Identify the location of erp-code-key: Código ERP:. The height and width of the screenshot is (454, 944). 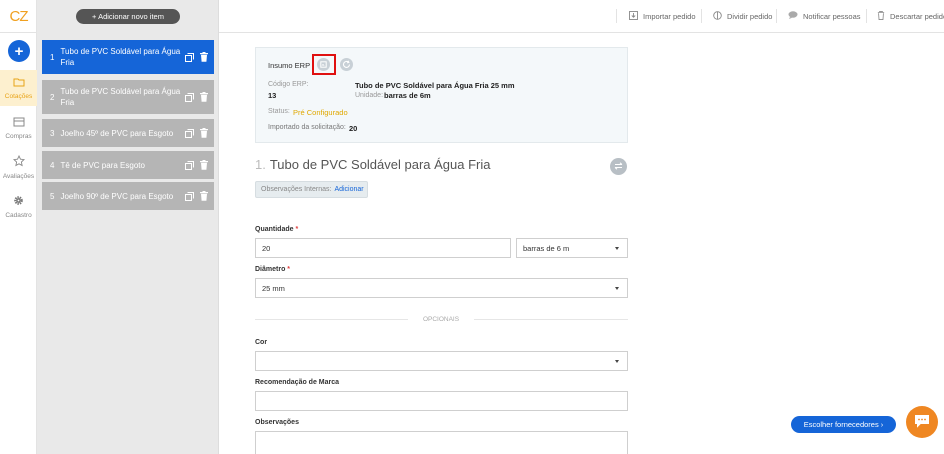
(288, 84).